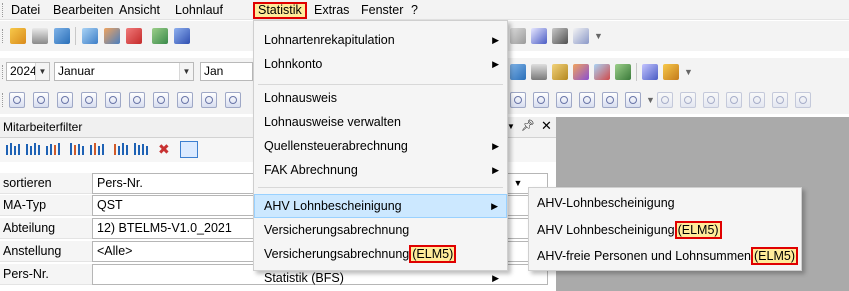  I want to click on menu-item-lohnausweis: Lohnausweis, so click(380, 98).